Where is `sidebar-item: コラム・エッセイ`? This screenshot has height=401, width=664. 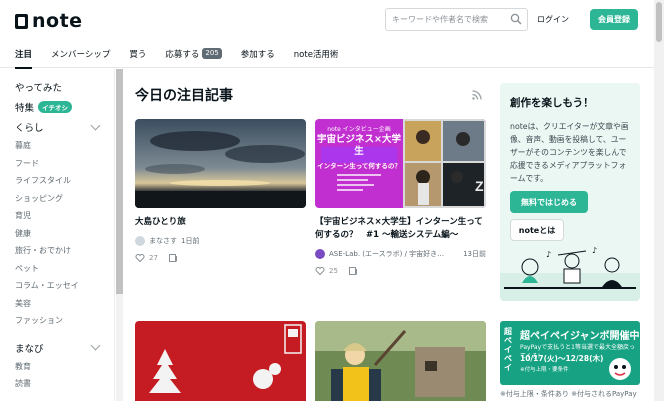 sidebar-item: コラム・エッセイ is located at coordinates (57, 286).